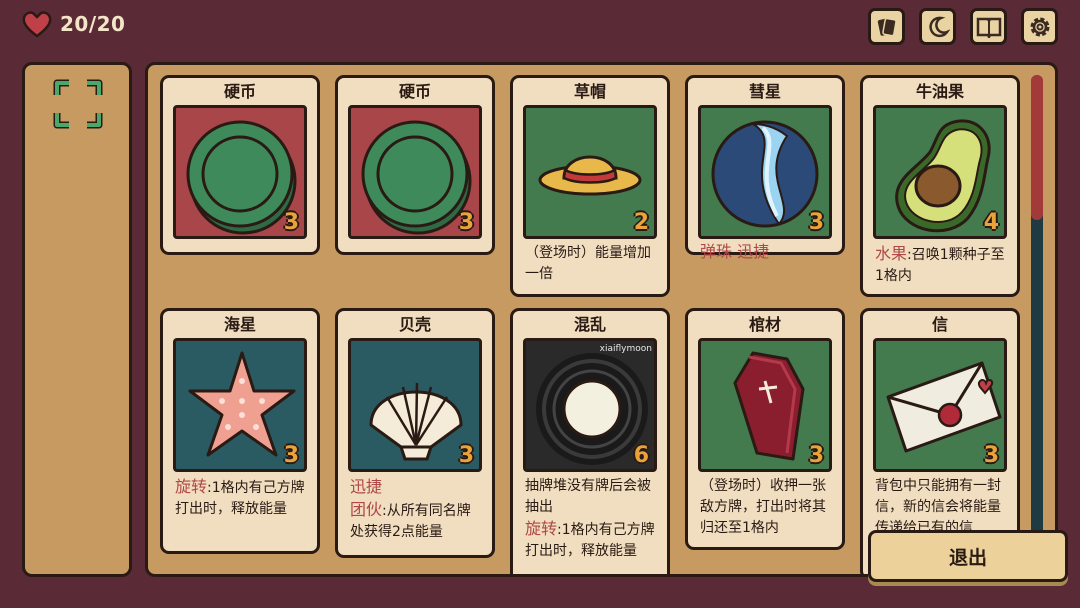 This screenshot has width=1080, height=608. I want to click on card-keyword: 水果, so click(891, 253).